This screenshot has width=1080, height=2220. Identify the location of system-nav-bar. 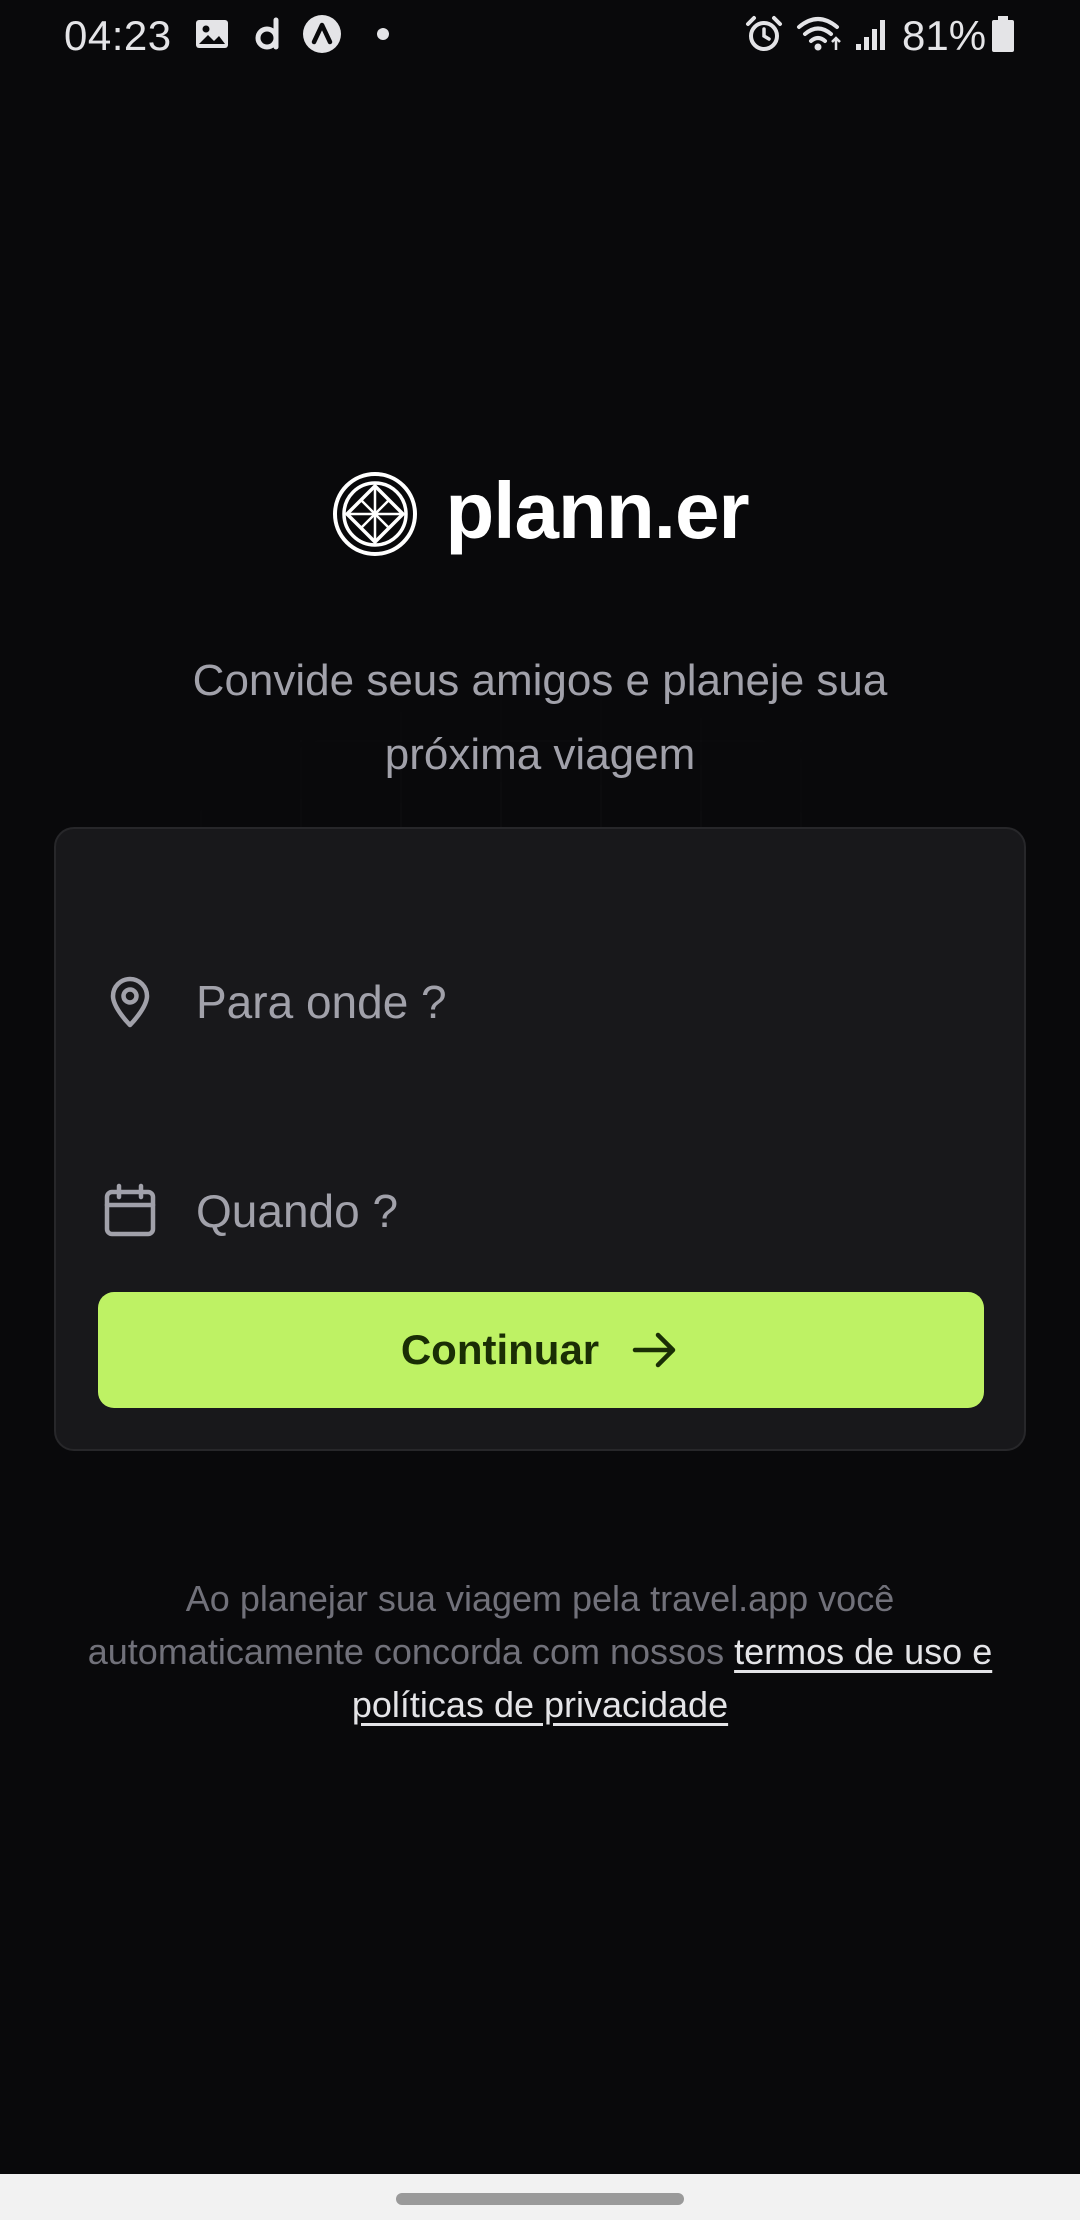
(540, 2197).